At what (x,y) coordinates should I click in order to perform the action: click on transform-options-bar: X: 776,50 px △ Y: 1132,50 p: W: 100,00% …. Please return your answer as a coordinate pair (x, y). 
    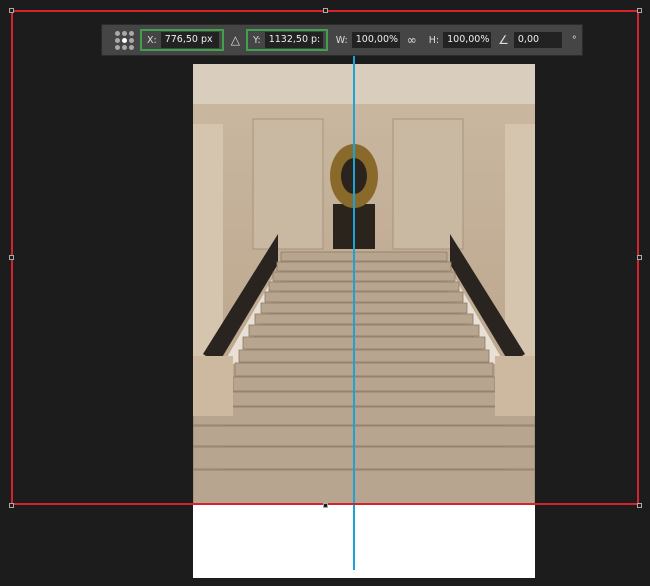
    Looking at the image, I should click on (342, 40).